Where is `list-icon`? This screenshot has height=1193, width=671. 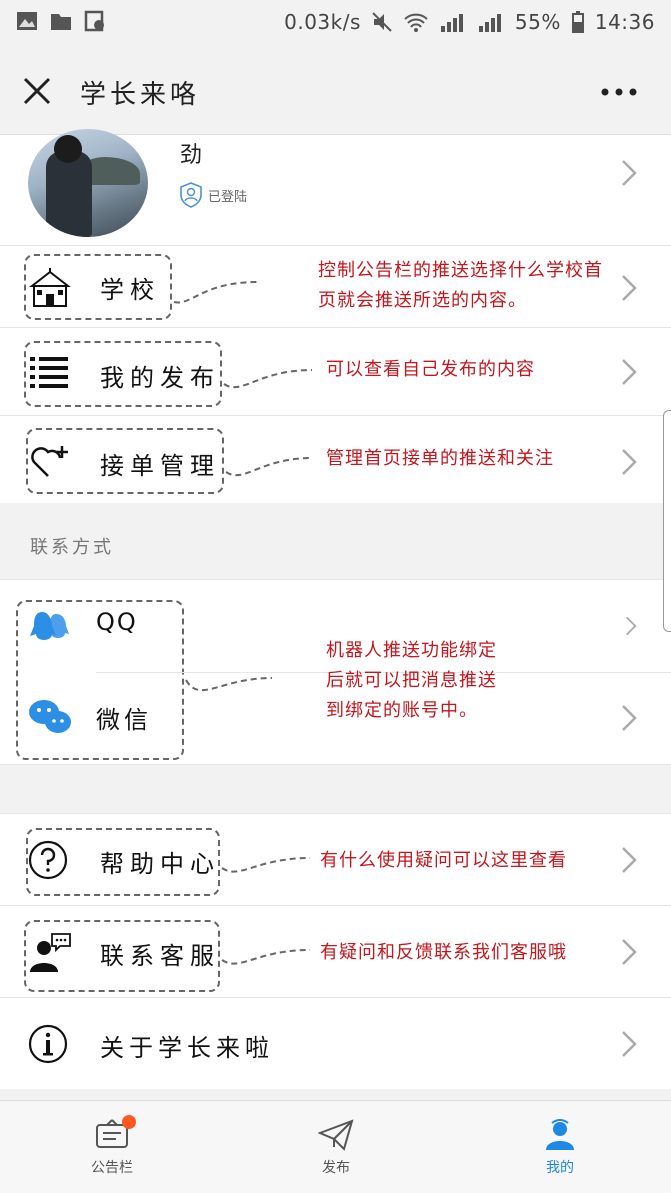 list-icon is located at coordinates (49, 372).